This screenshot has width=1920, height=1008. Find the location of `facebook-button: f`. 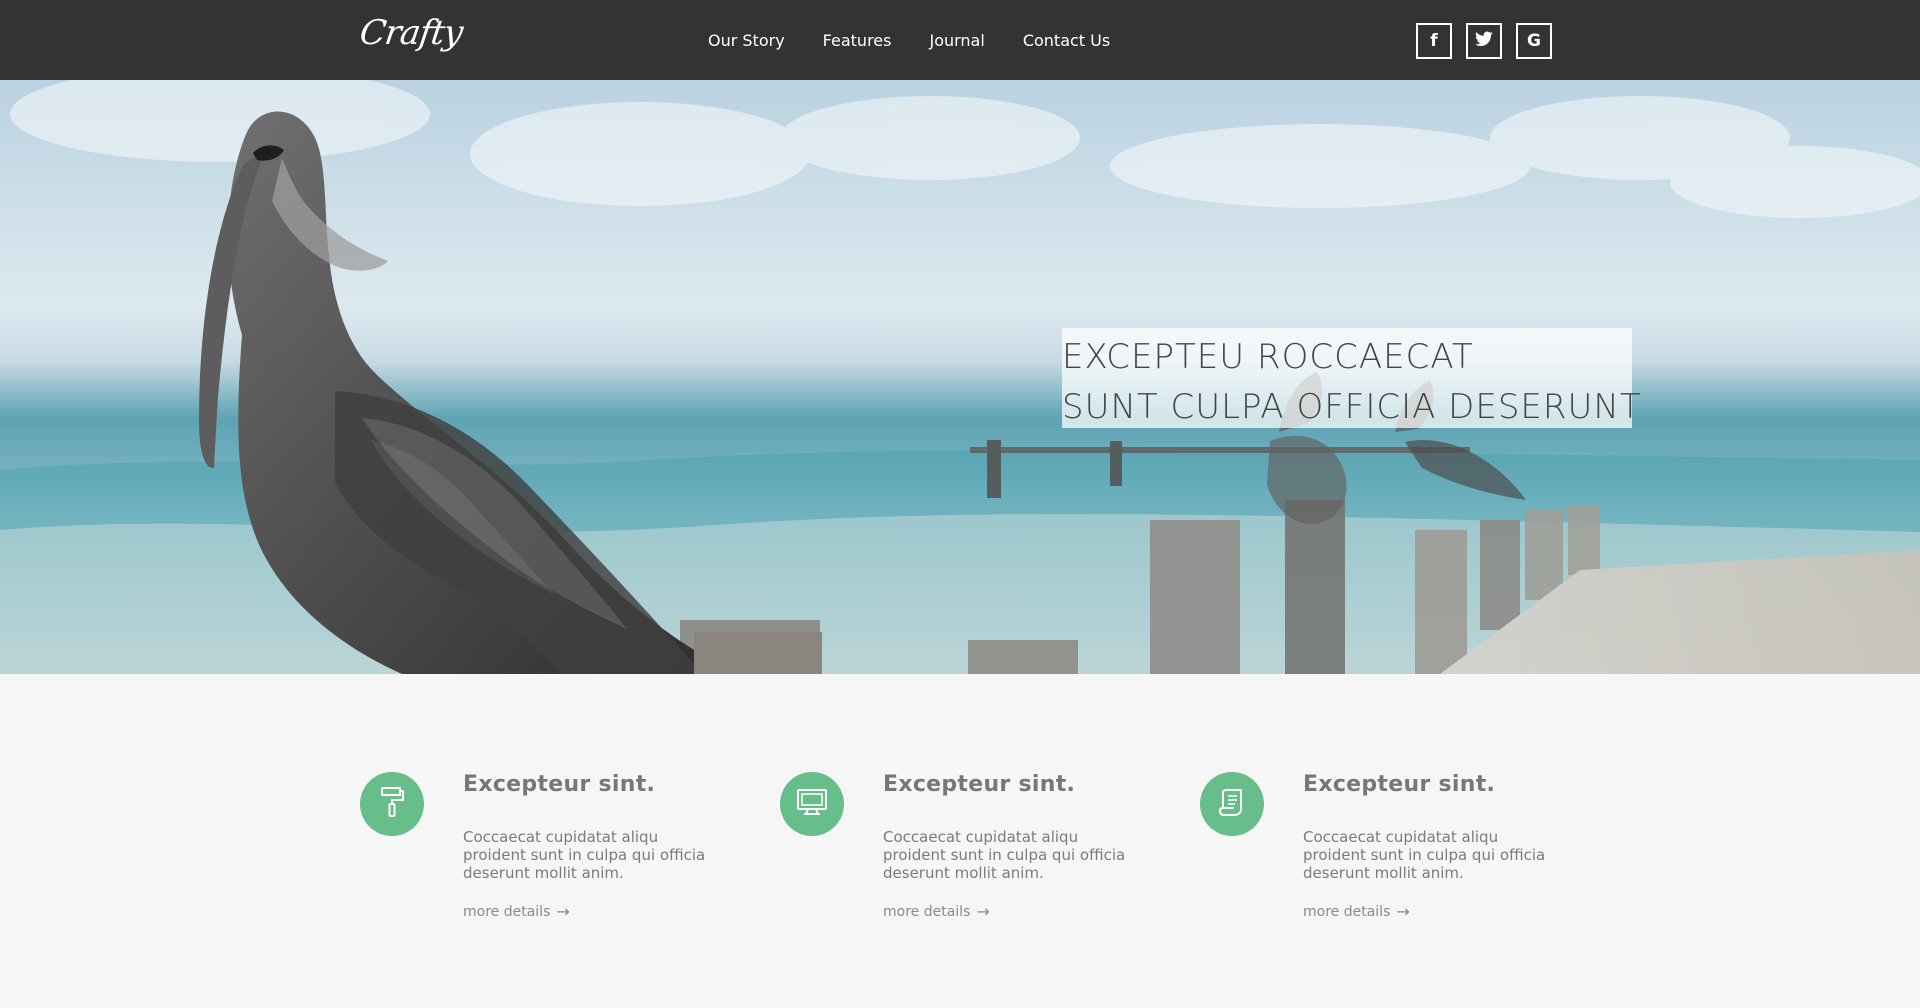

facebook-button: f is located at coordinates (1434, 41).